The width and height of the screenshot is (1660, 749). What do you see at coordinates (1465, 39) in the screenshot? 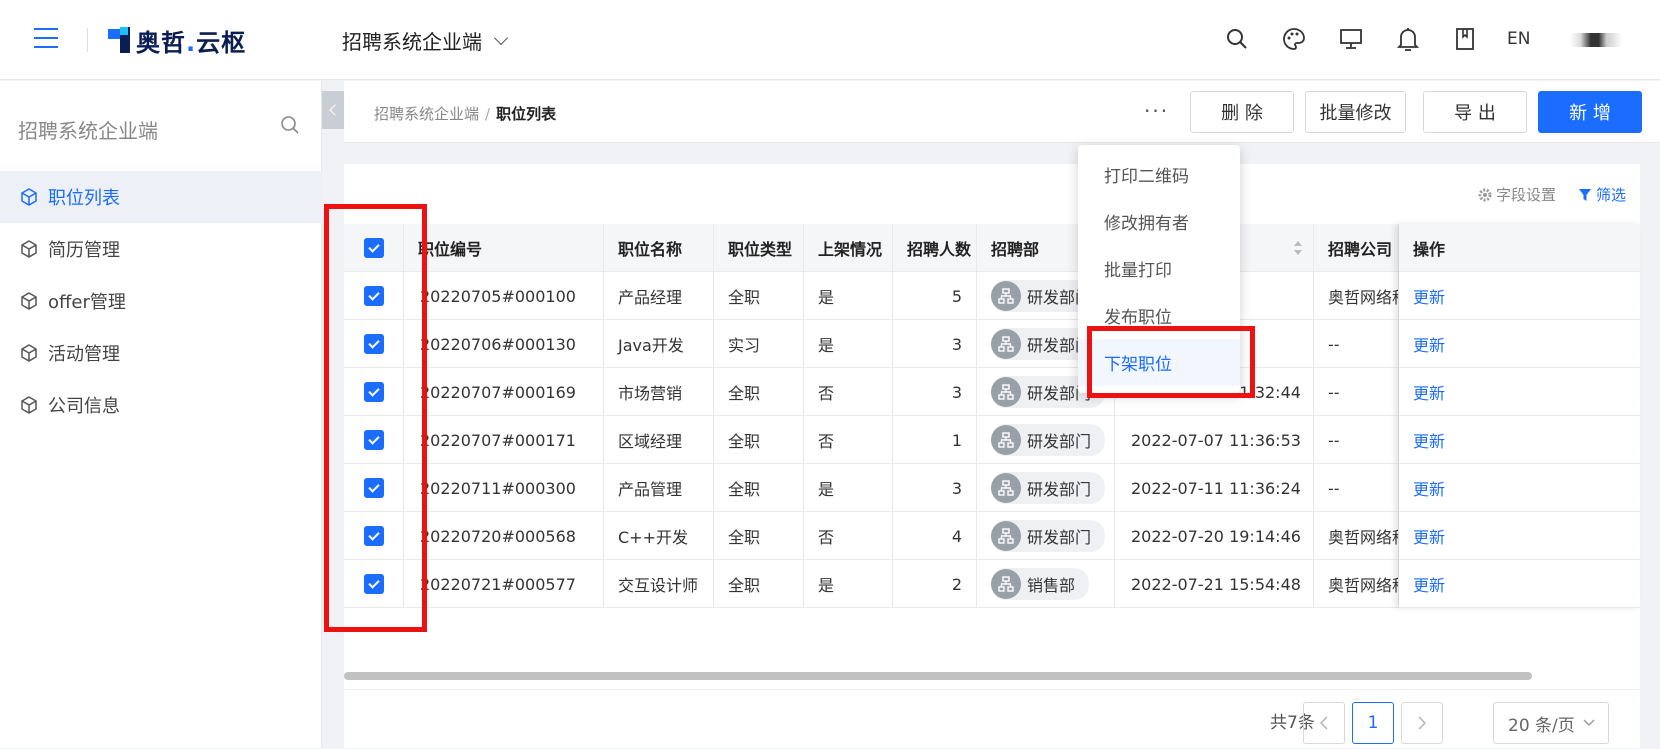
I see `bookmark-icon` at bounding box center [1465, 39].